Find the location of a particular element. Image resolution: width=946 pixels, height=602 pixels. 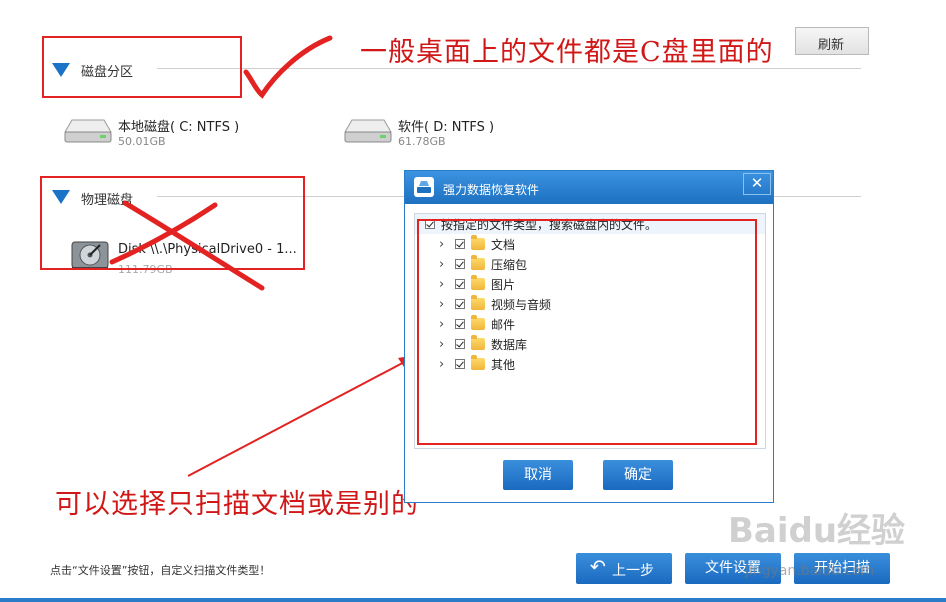

footer-hint: 点击“文件设置”按钮，自定义扫描文件类型！ is located at coordinates (160, 570).